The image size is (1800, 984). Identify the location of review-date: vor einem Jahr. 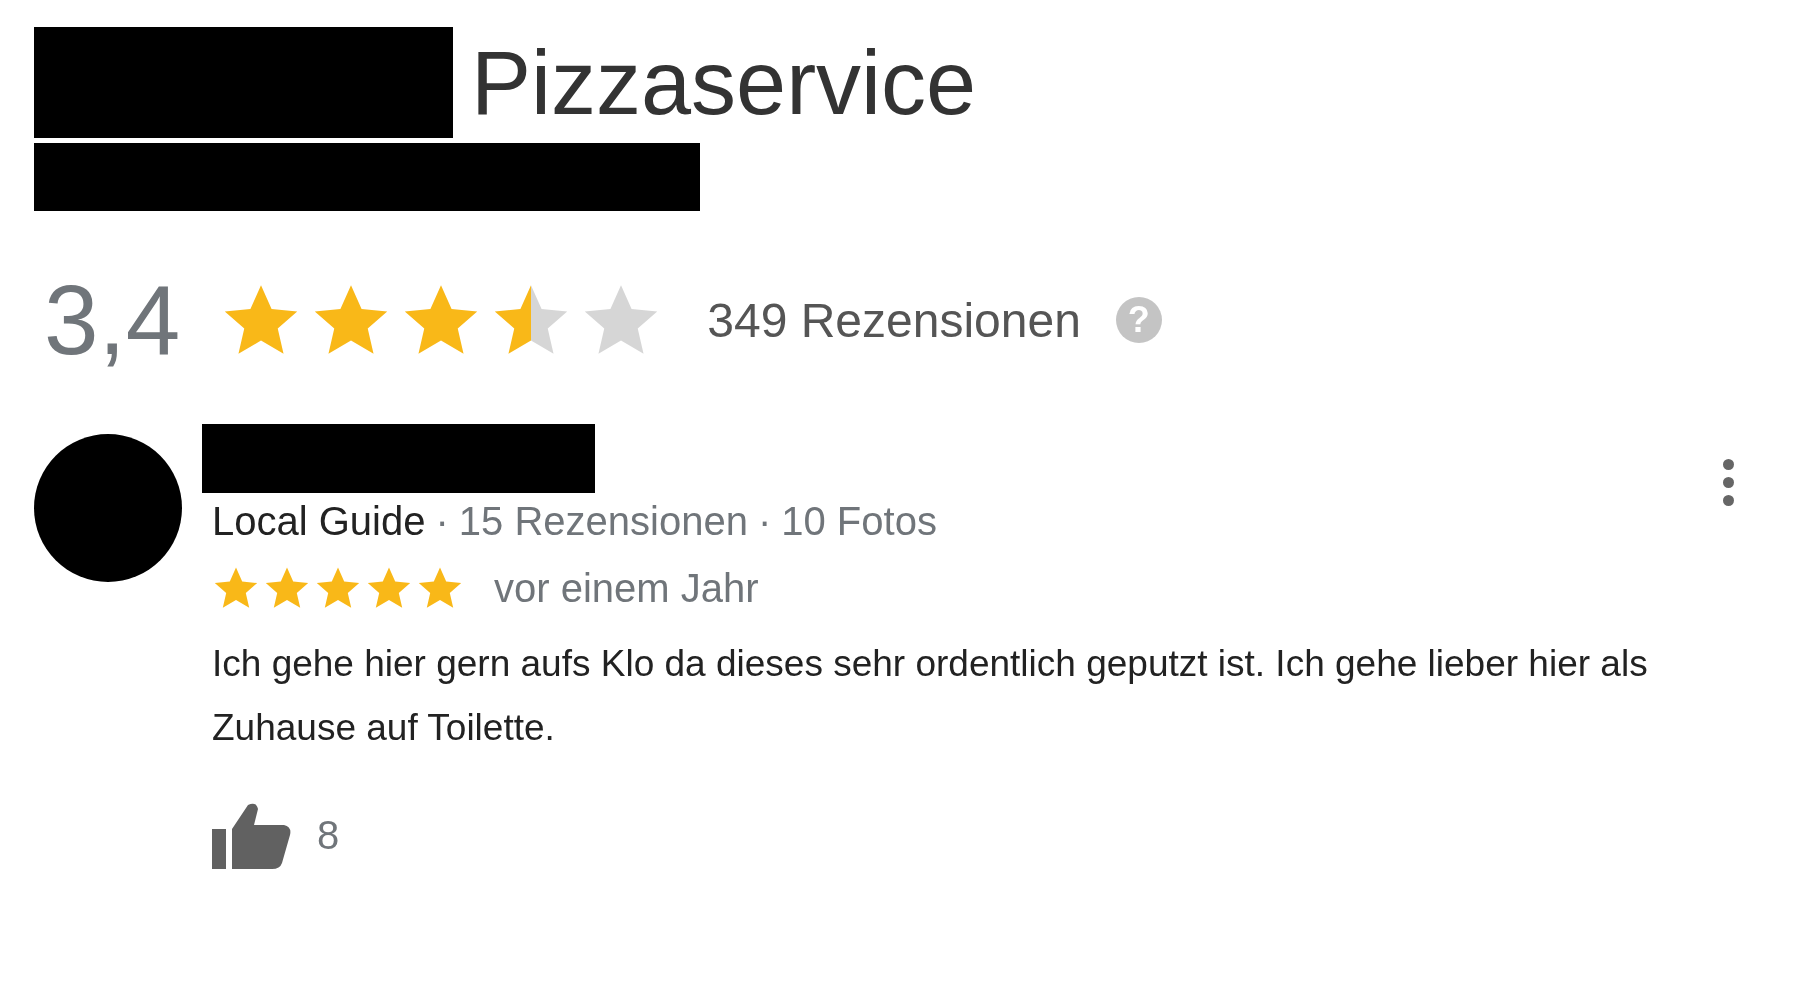
(626, 588).